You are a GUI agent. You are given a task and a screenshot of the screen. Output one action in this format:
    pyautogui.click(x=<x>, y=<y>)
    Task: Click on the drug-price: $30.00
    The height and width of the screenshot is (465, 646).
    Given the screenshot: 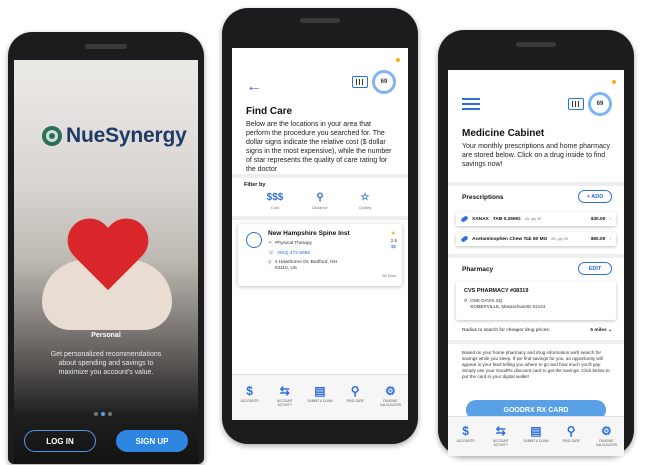 What is the action you would take?
    pyautogui.click(x=598, y=219)
    